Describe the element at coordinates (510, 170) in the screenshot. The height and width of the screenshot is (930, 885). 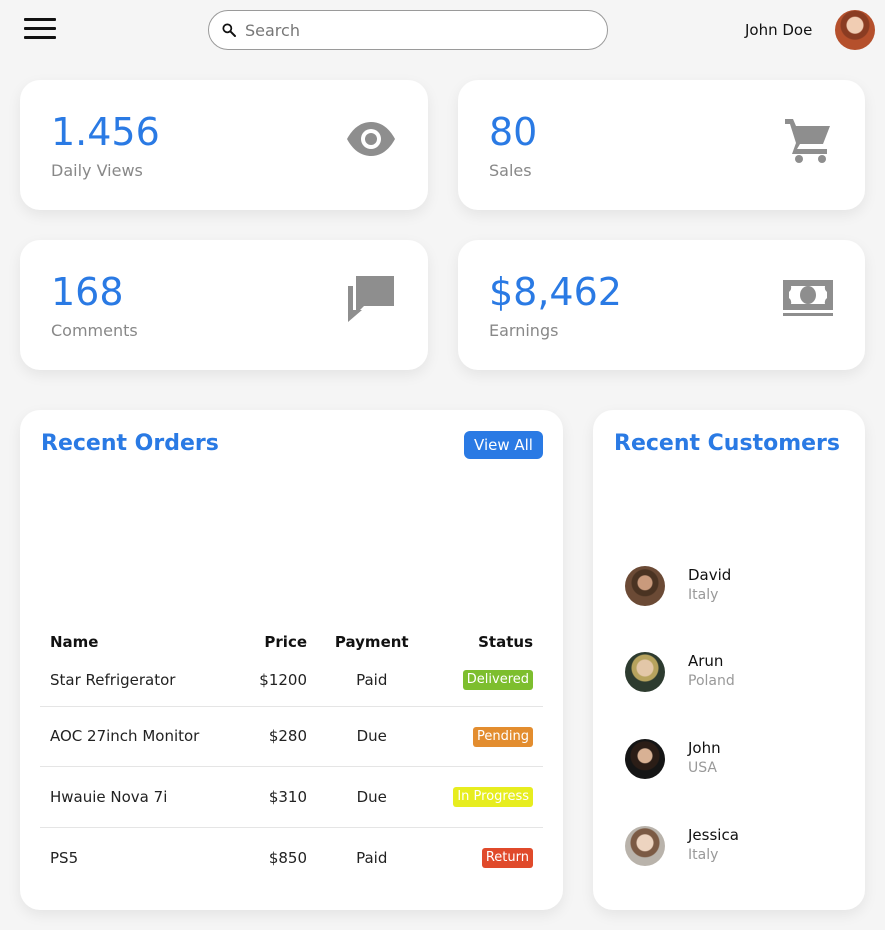
I see `stat-label: Sales` at that location.